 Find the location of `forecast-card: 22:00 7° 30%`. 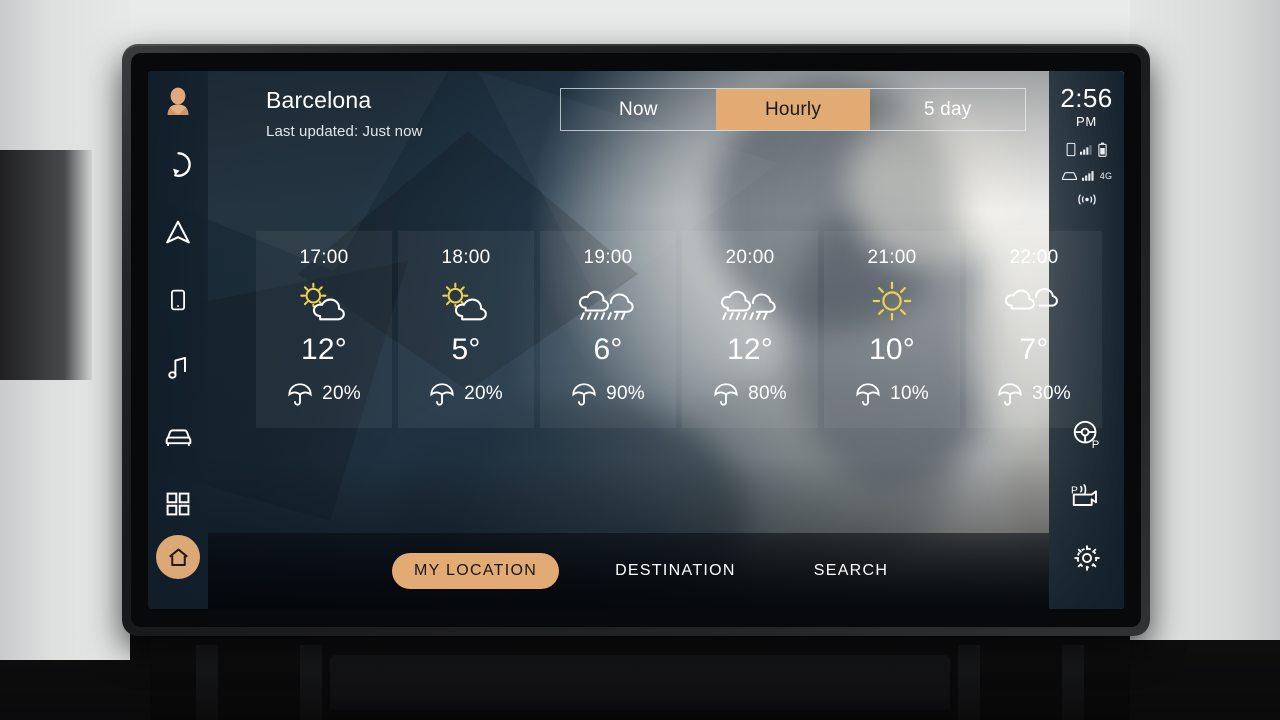

forecast-card: 22:00 7° 30% is located at coordinates (1034, 329).